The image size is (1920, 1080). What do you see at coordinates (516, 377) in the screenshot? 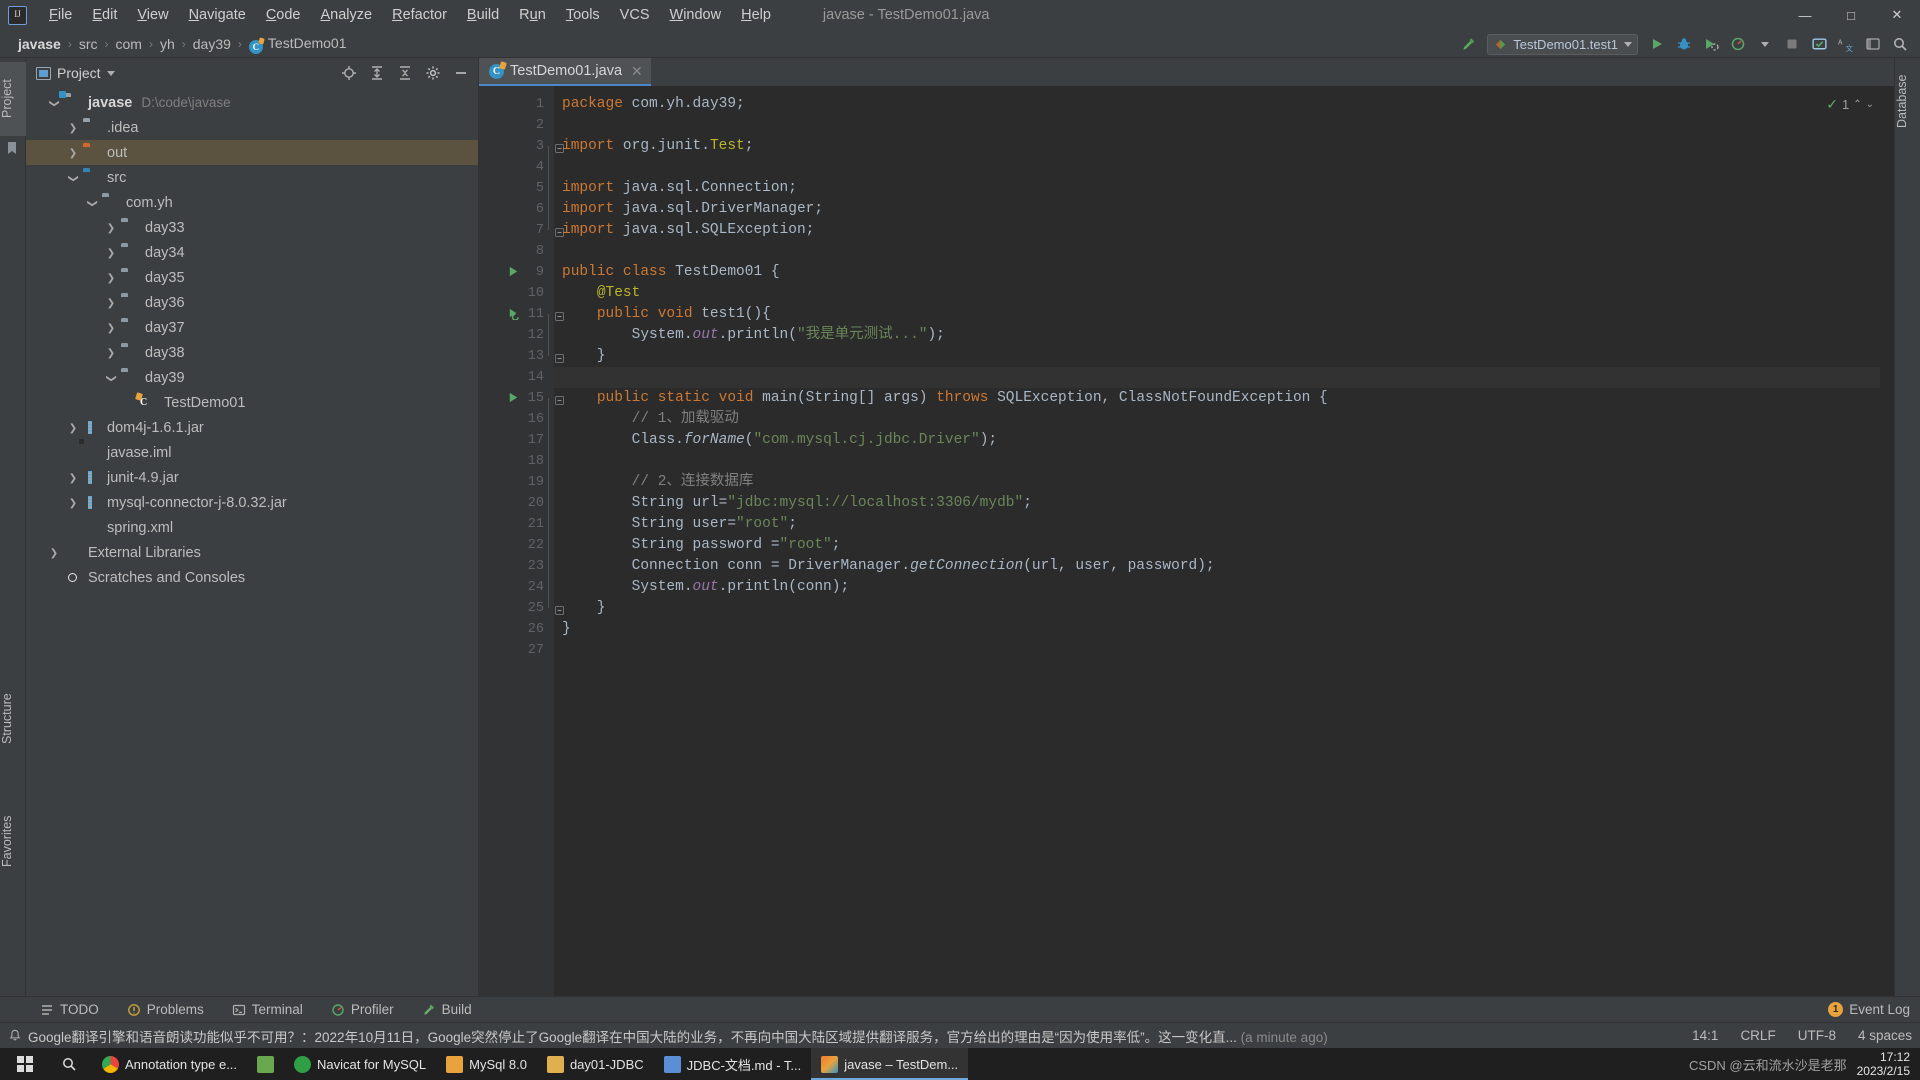
I see `gutter-line-14: 14` at bounding box center [516, 377].